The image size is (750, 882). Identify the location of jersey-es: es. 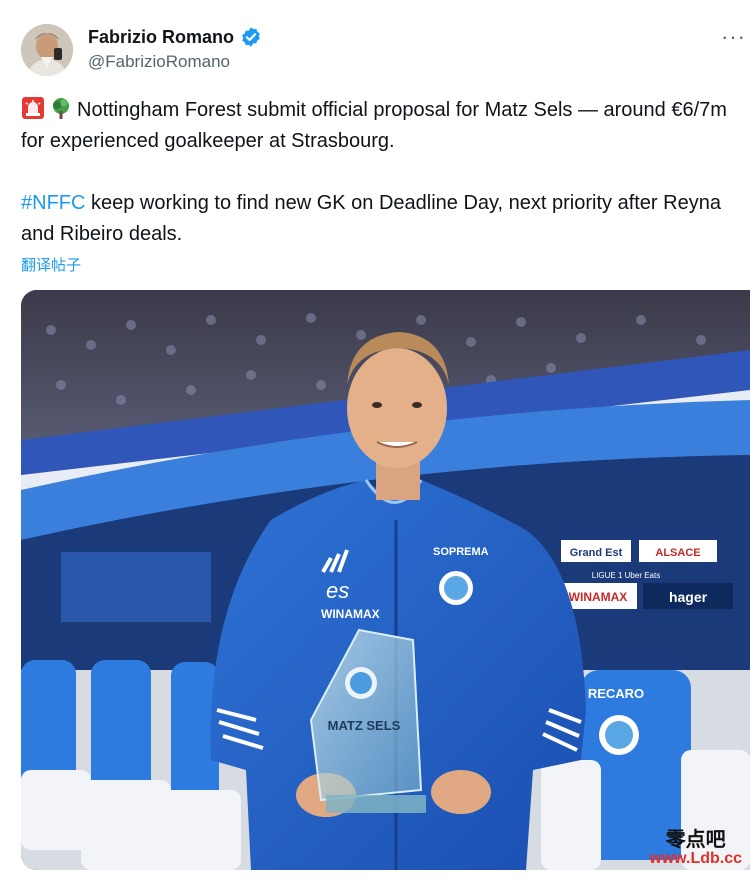
(337, 590).